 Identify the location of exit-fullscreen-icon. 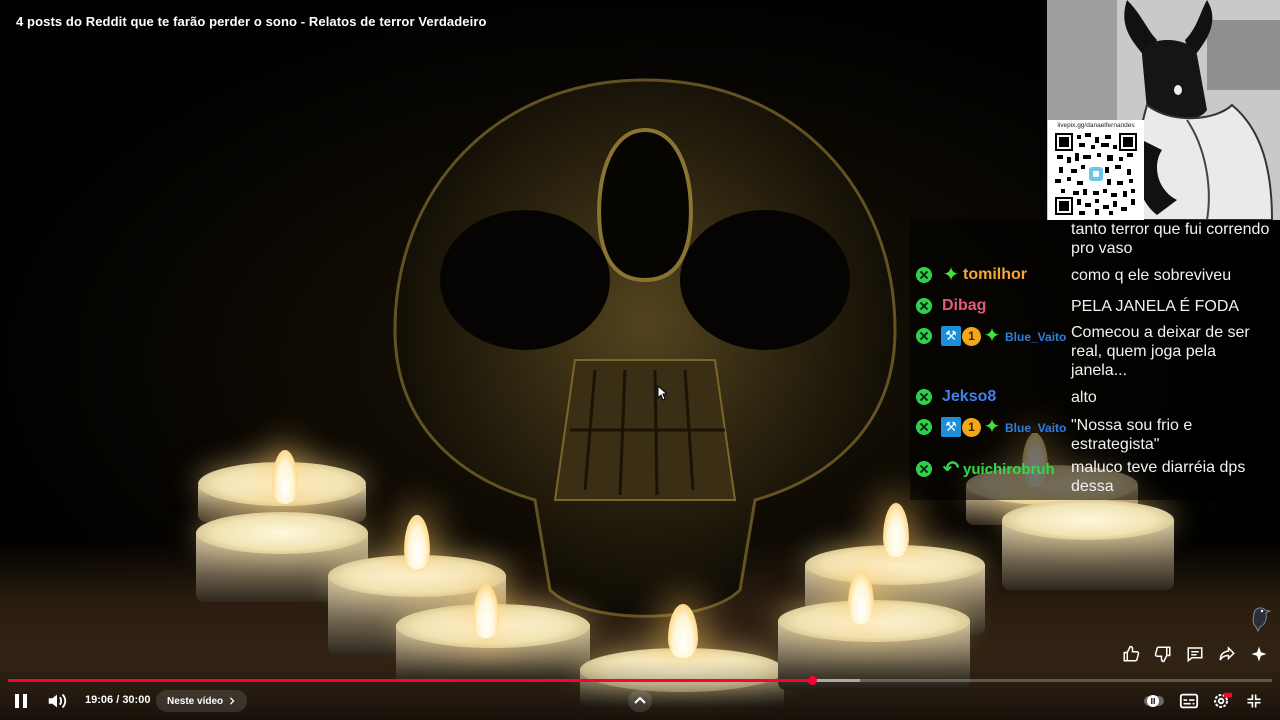
(1254, 701).